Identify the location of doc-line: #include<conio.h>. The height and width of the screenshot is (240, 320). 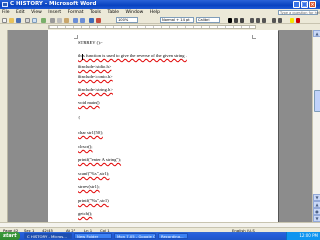
(95, 76).